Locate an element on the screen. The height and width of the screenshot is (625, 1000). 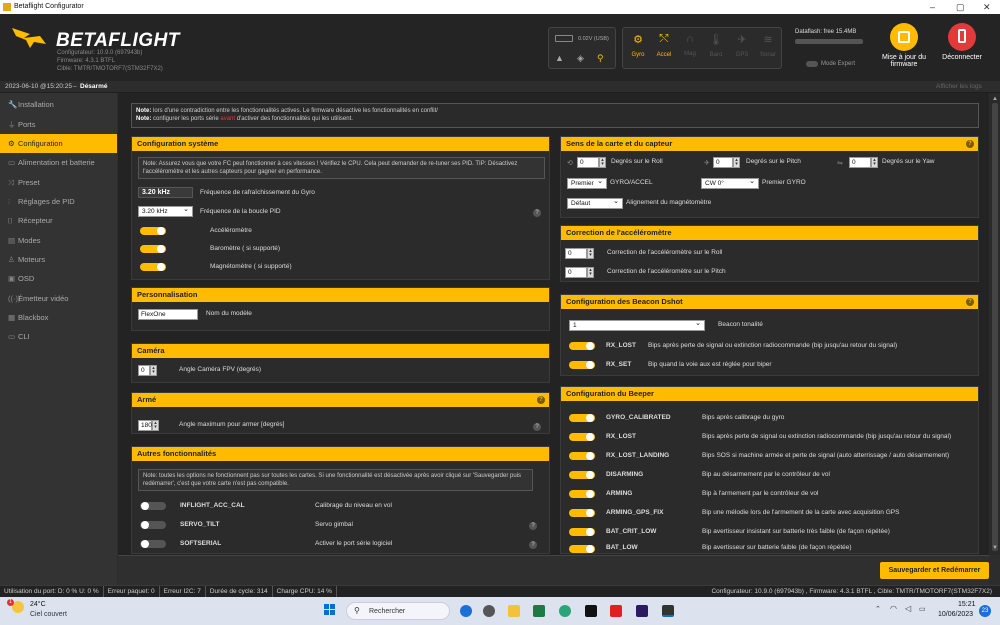
netflix-icon is located at coordinates (591, 611).